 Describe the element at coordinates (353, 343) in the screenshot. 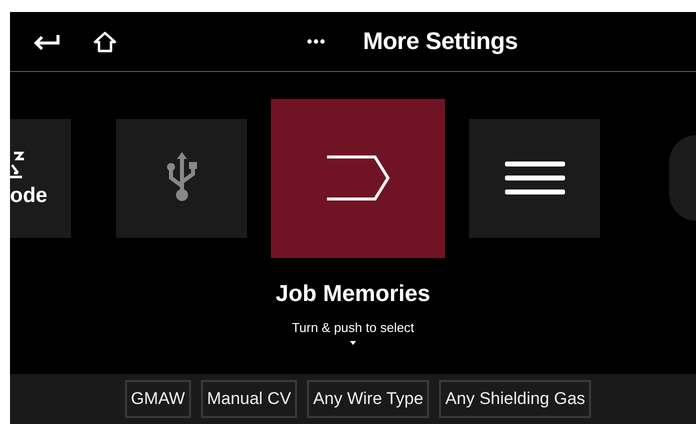

I see `caret-icon` at that location.